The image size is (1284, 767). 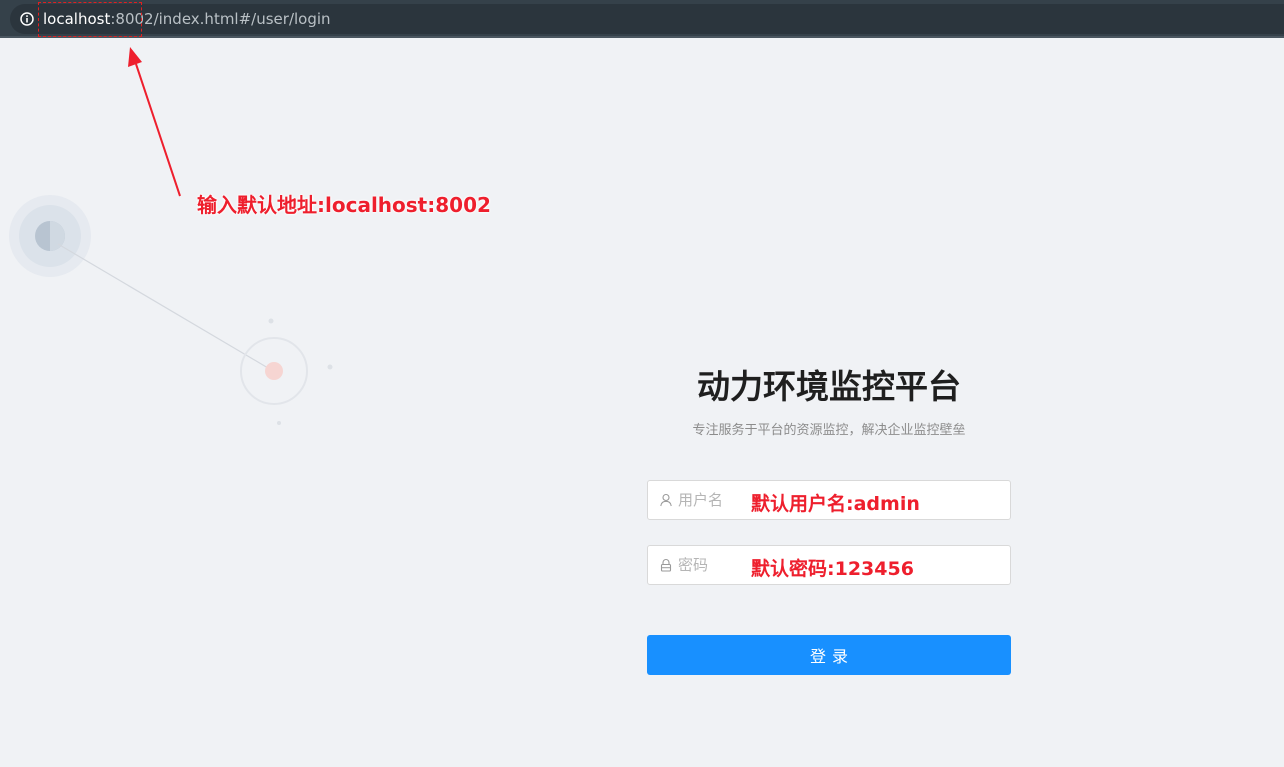 What do you see at coordinates (154, 122) in the screenshot?
I see `annotation-arrow` at bounding box center [154, 122].